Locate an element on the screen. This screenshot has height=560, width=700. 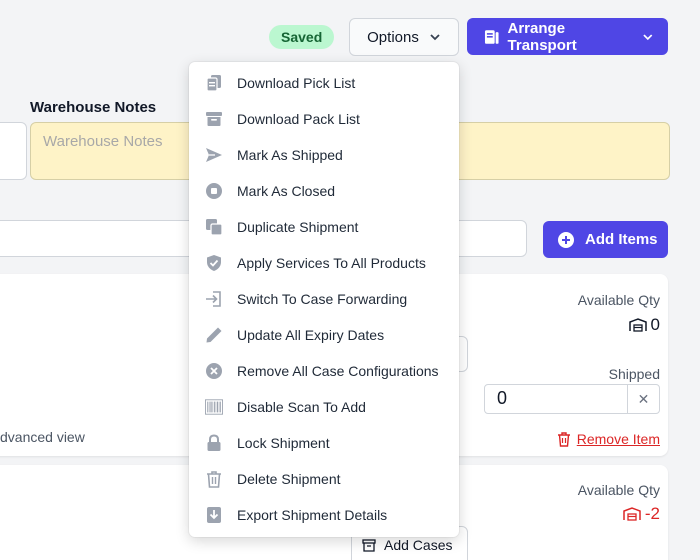
available-qty-value: 0 is located at coordinates (644, 325).